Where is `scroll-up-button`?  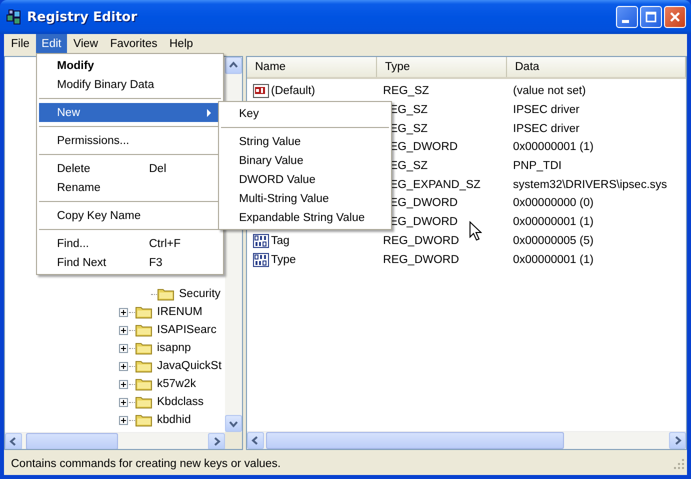
scroll-up-button is located at coordinates (233, 65).